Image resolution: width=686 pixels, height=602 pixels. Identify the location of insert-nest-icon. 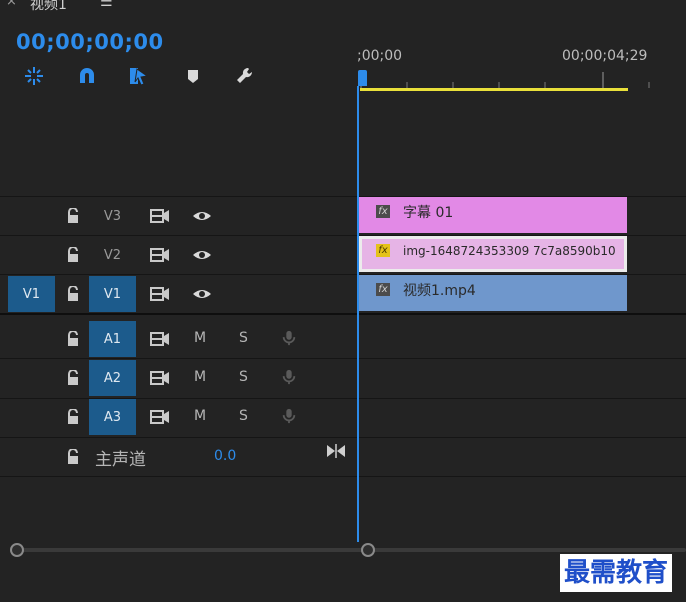
(34, 76).